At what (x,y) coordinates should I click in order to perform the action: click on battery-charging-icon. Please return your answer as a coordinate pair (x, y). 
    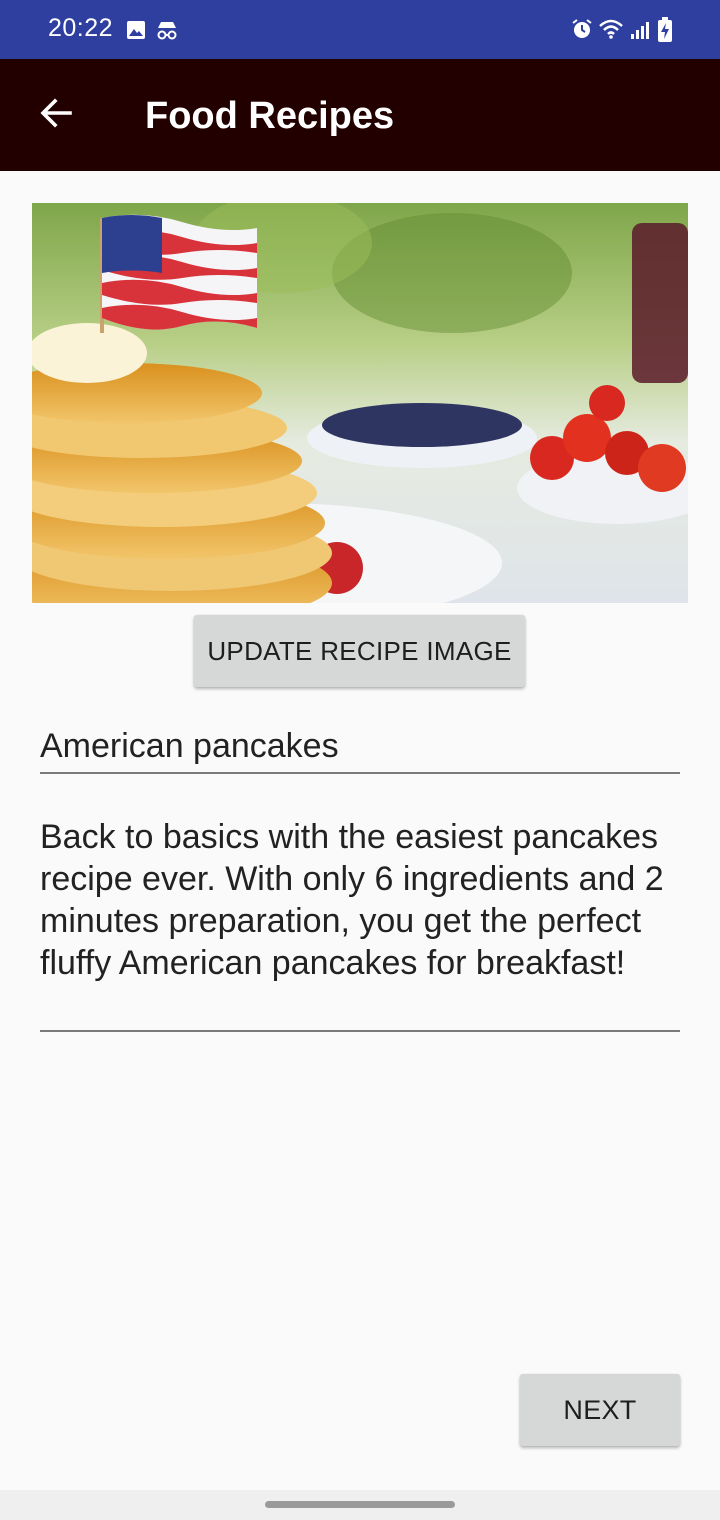
    Looking at the image, I should click on (665, 32).